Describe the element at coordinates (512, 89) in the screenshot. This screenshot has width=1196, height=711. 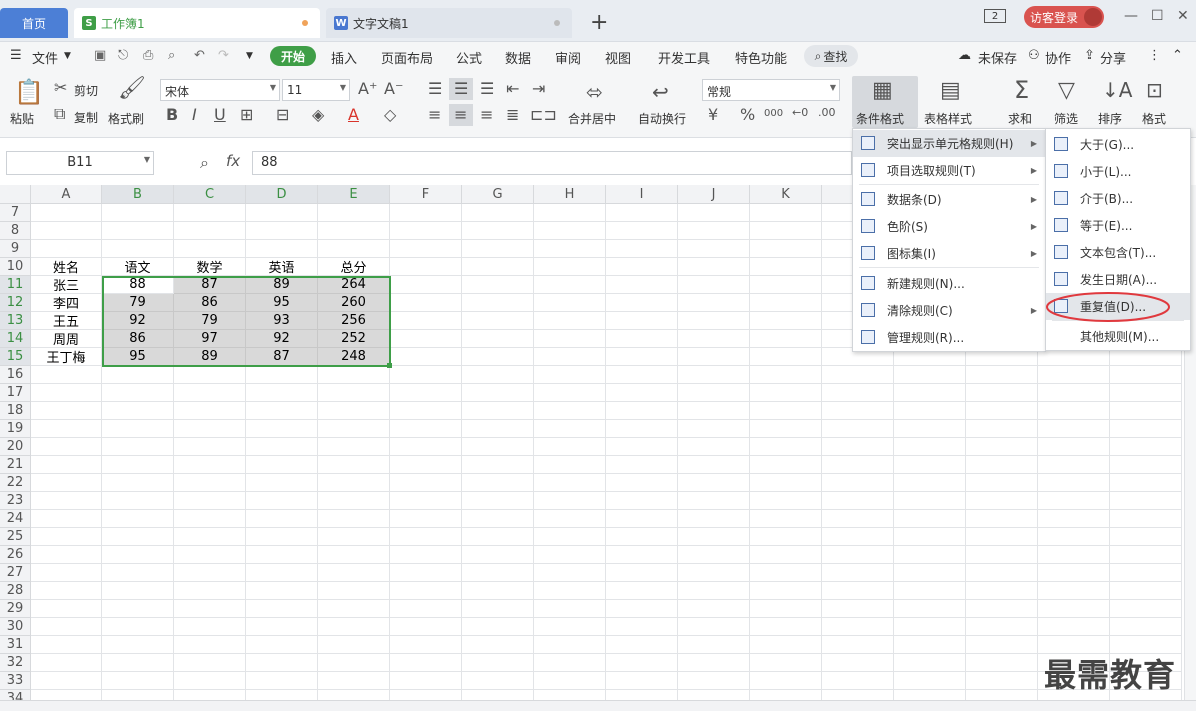
I see `indent-decrease-icon: ⇤` at that location.